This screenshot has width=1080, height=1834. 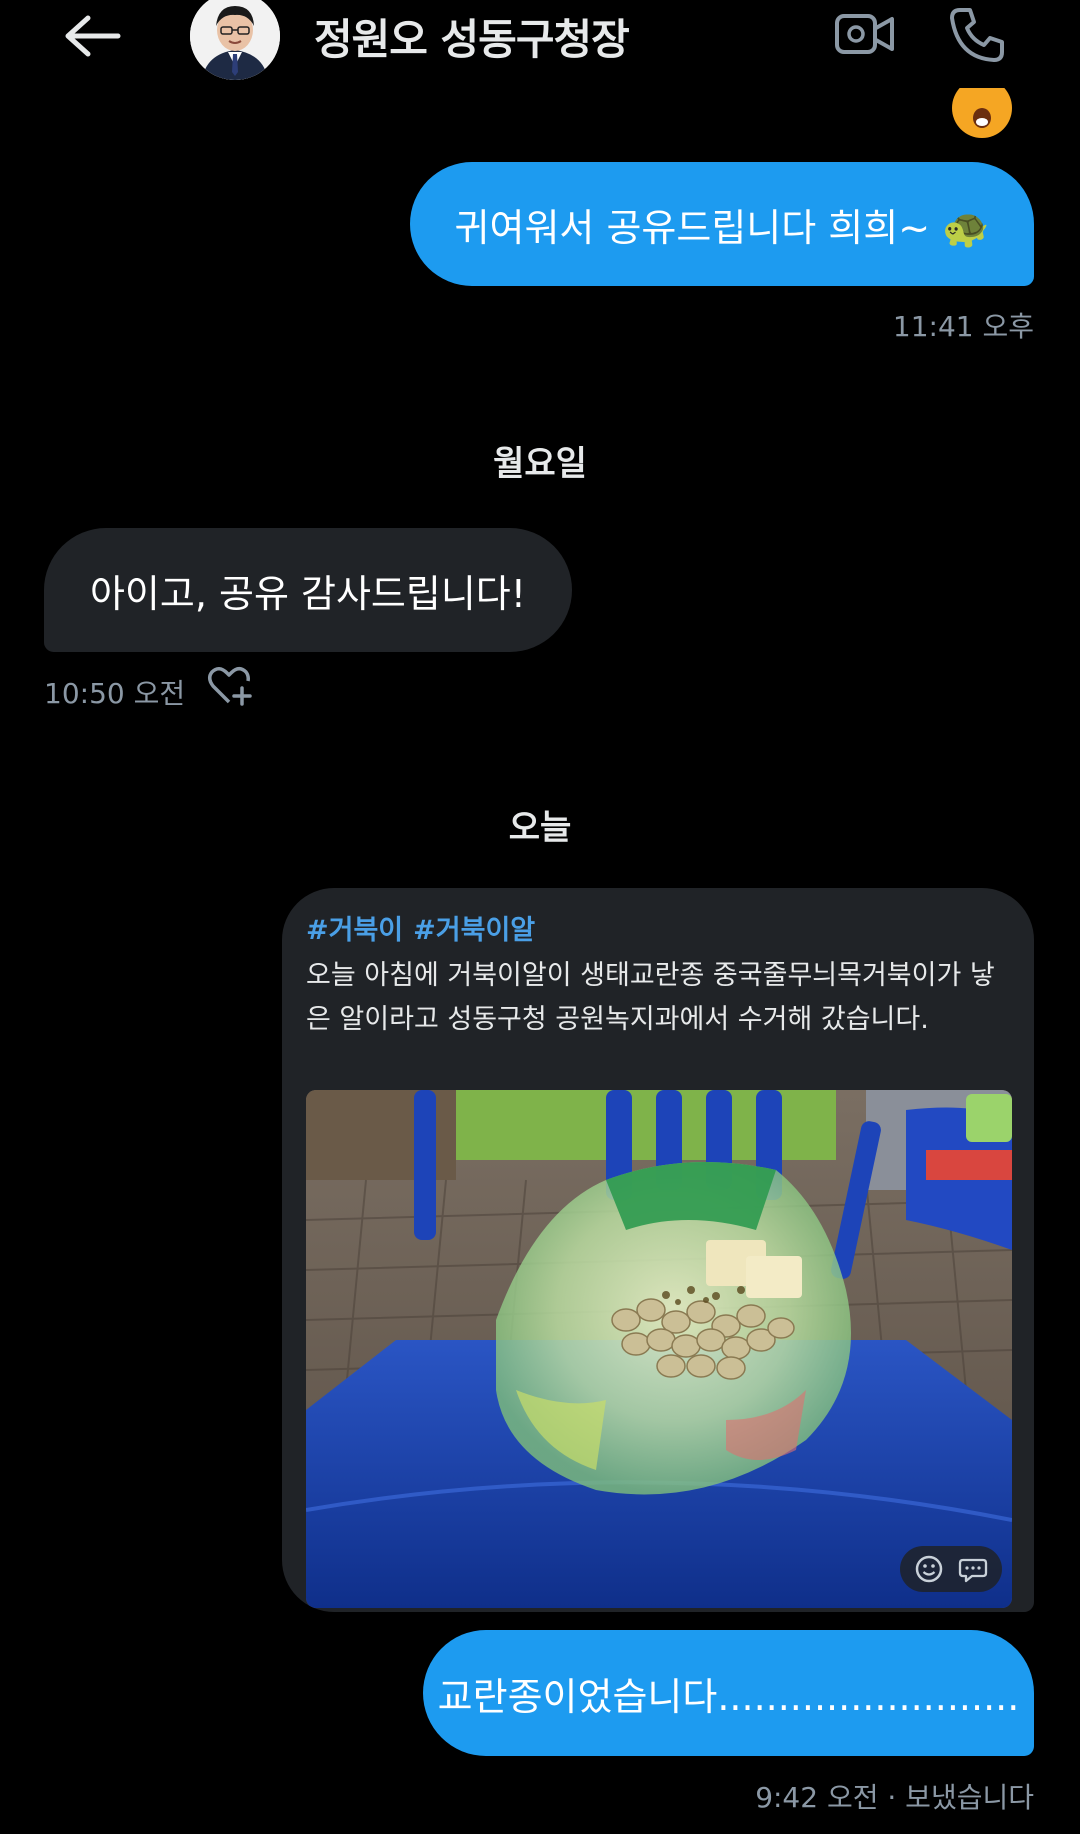 What do you see at coordinates (973, 1569) in the screenshot?
I see `comment-icon` at bounding box center [973, 1569].